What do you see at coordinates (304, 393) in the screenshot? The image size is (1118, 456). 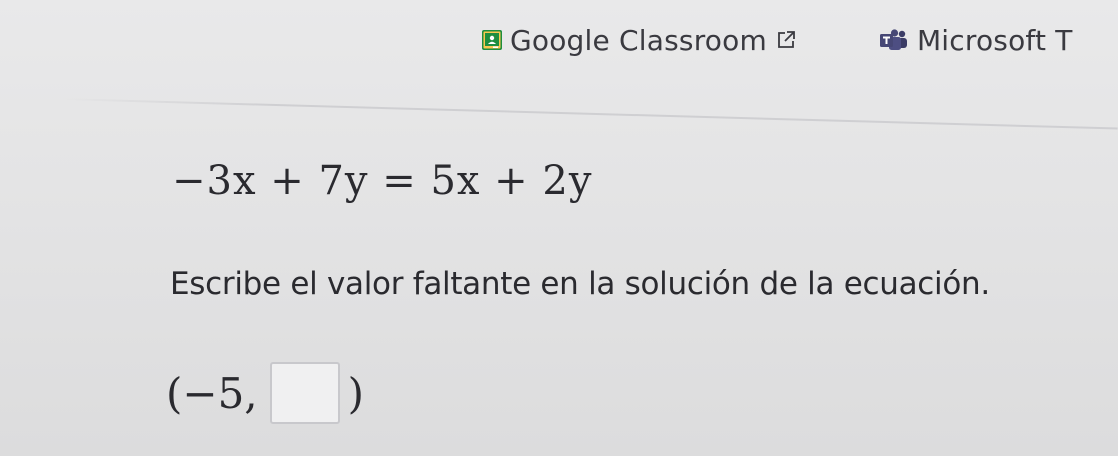 I see `missing-value-input` at bounding box center [304, 393].